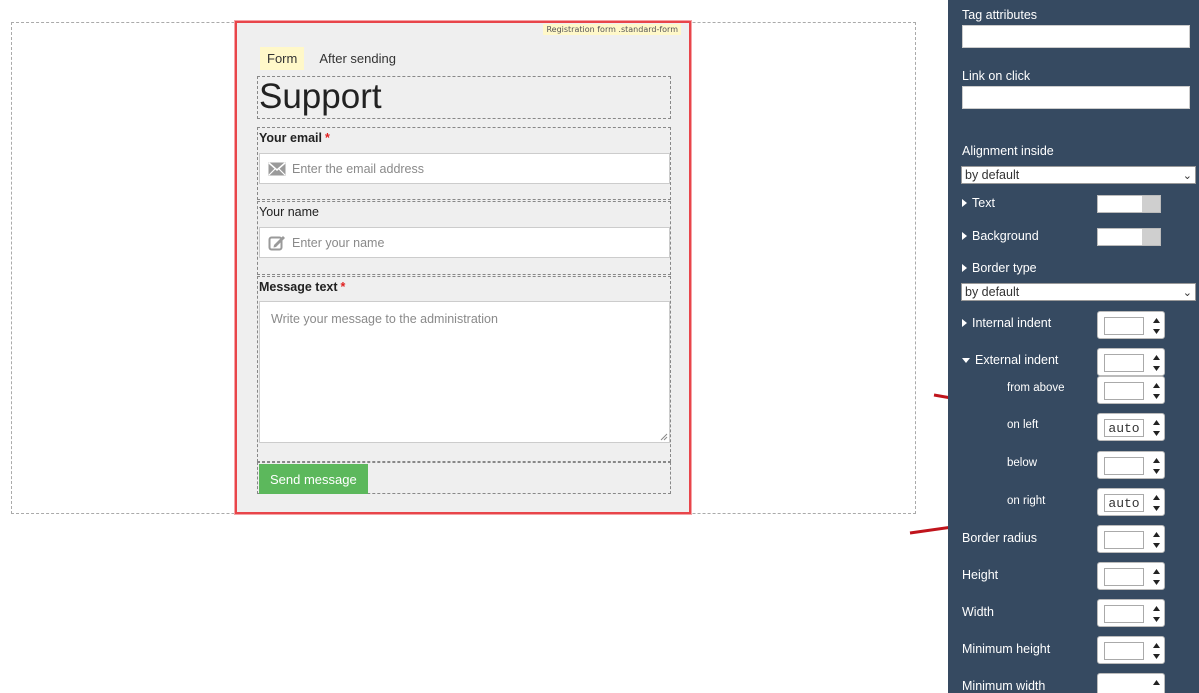 This screenshot has height=693, width=1199. Describe the element at coordinates (1124, 651) in the screenshot. I see `min-height-input` at that location.